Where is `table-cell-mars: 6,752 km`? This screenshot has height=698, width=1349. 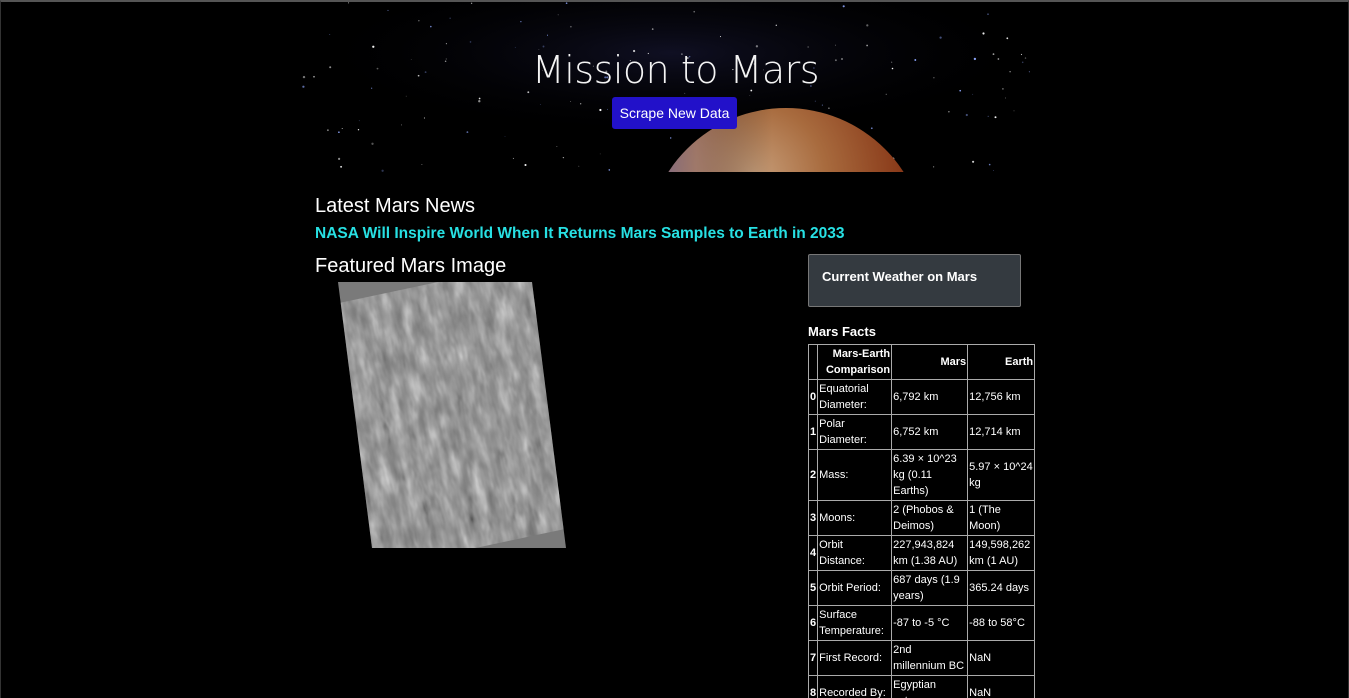
table-cell-mars: 6,752 km is located at coordinates (930, 432).